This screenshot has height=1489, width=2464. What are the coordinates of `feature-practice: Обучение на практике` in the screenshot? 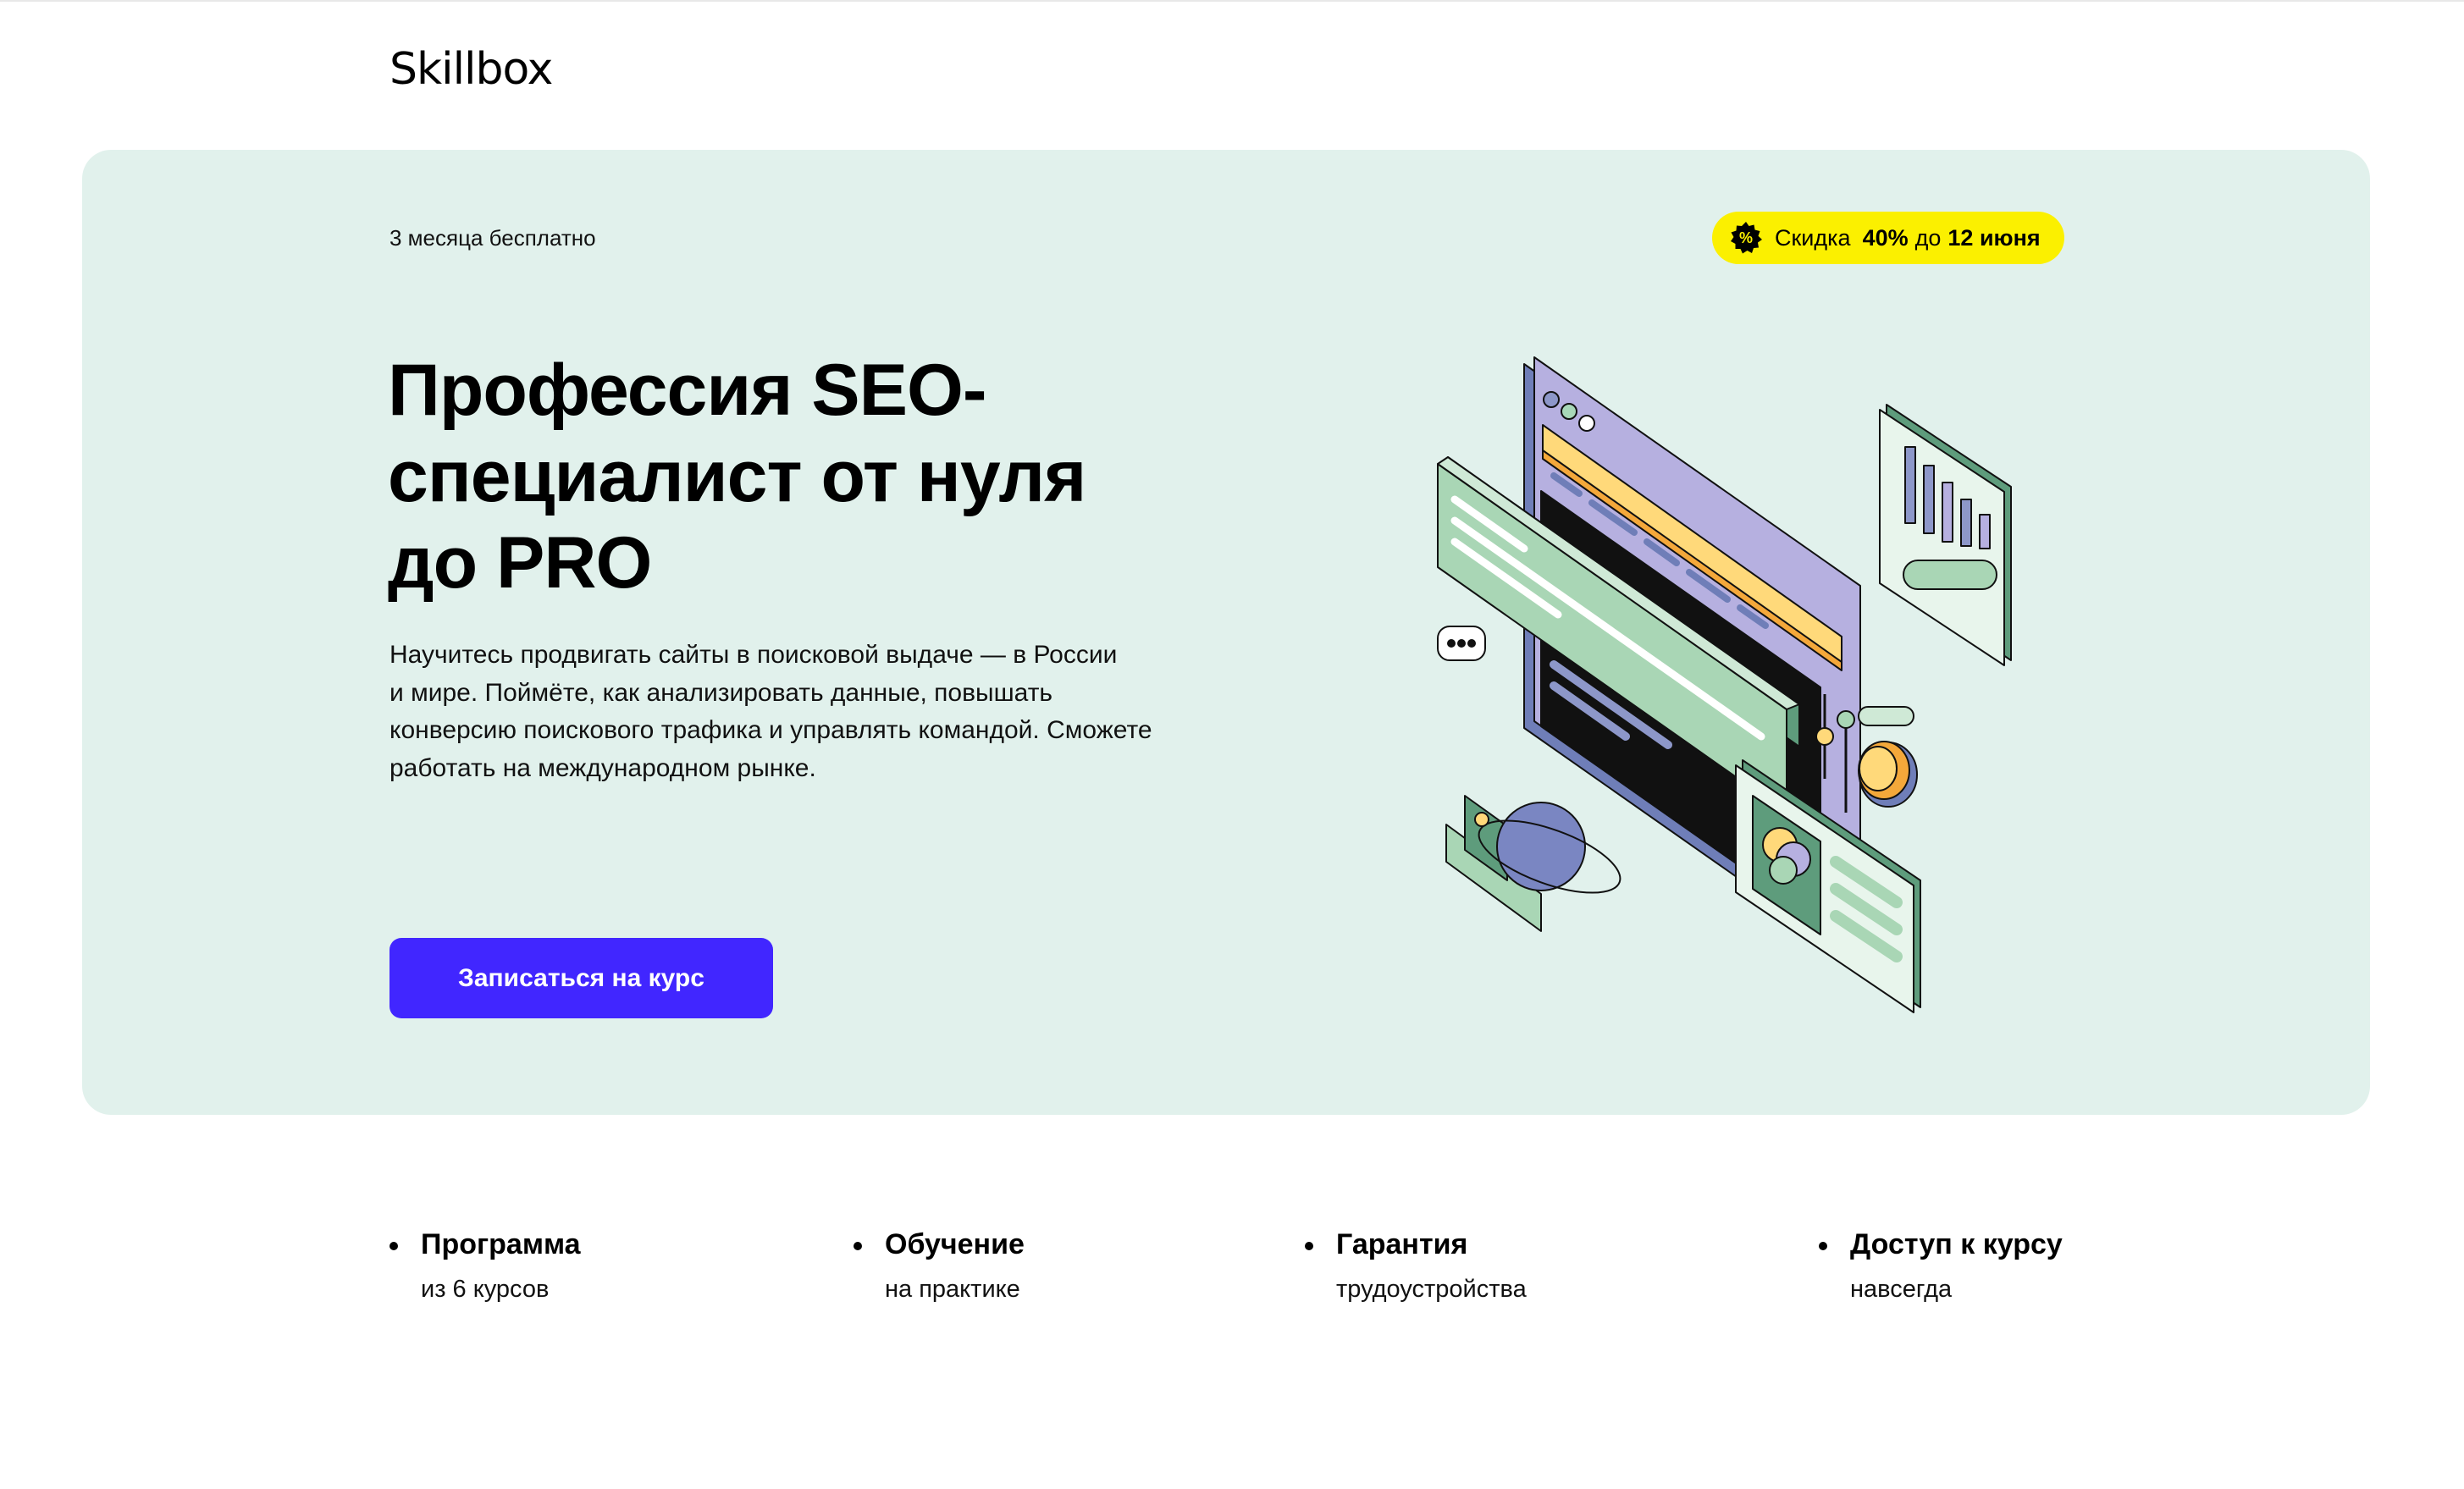 It's located at (939, 1267).